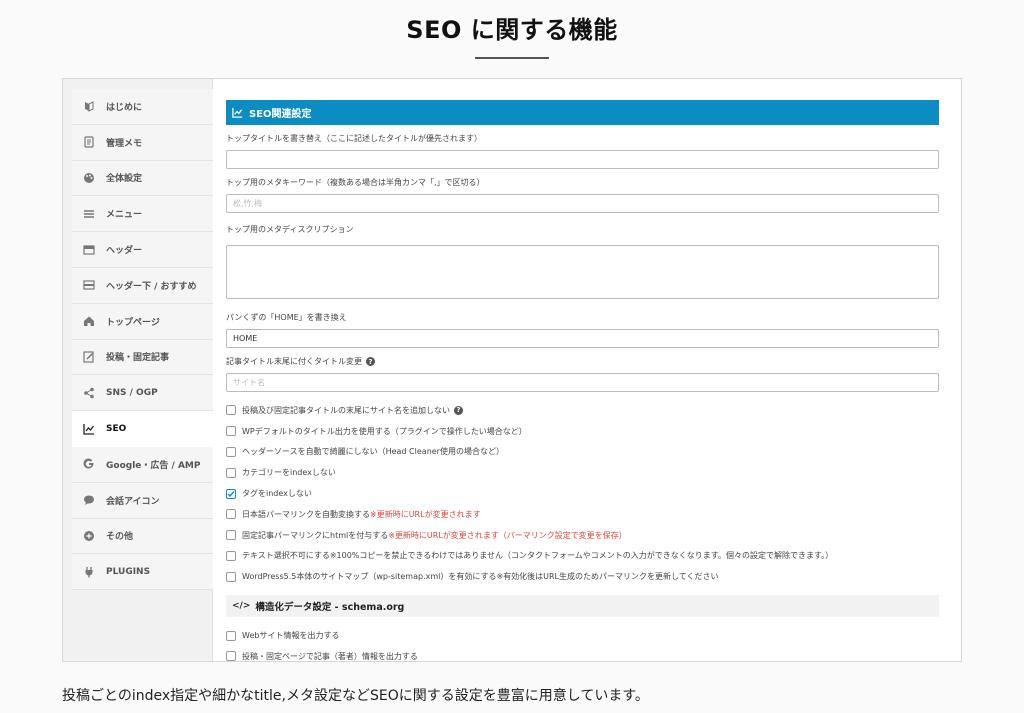 The width and height of the screenshot is (1024, 713). Describe the element at coordinates (373, 451) in the screenshot. I see `checkbox-label: ヘッダーソースを自動で綺麗にしない（Head Cleaner使用の場合など）` at that location.